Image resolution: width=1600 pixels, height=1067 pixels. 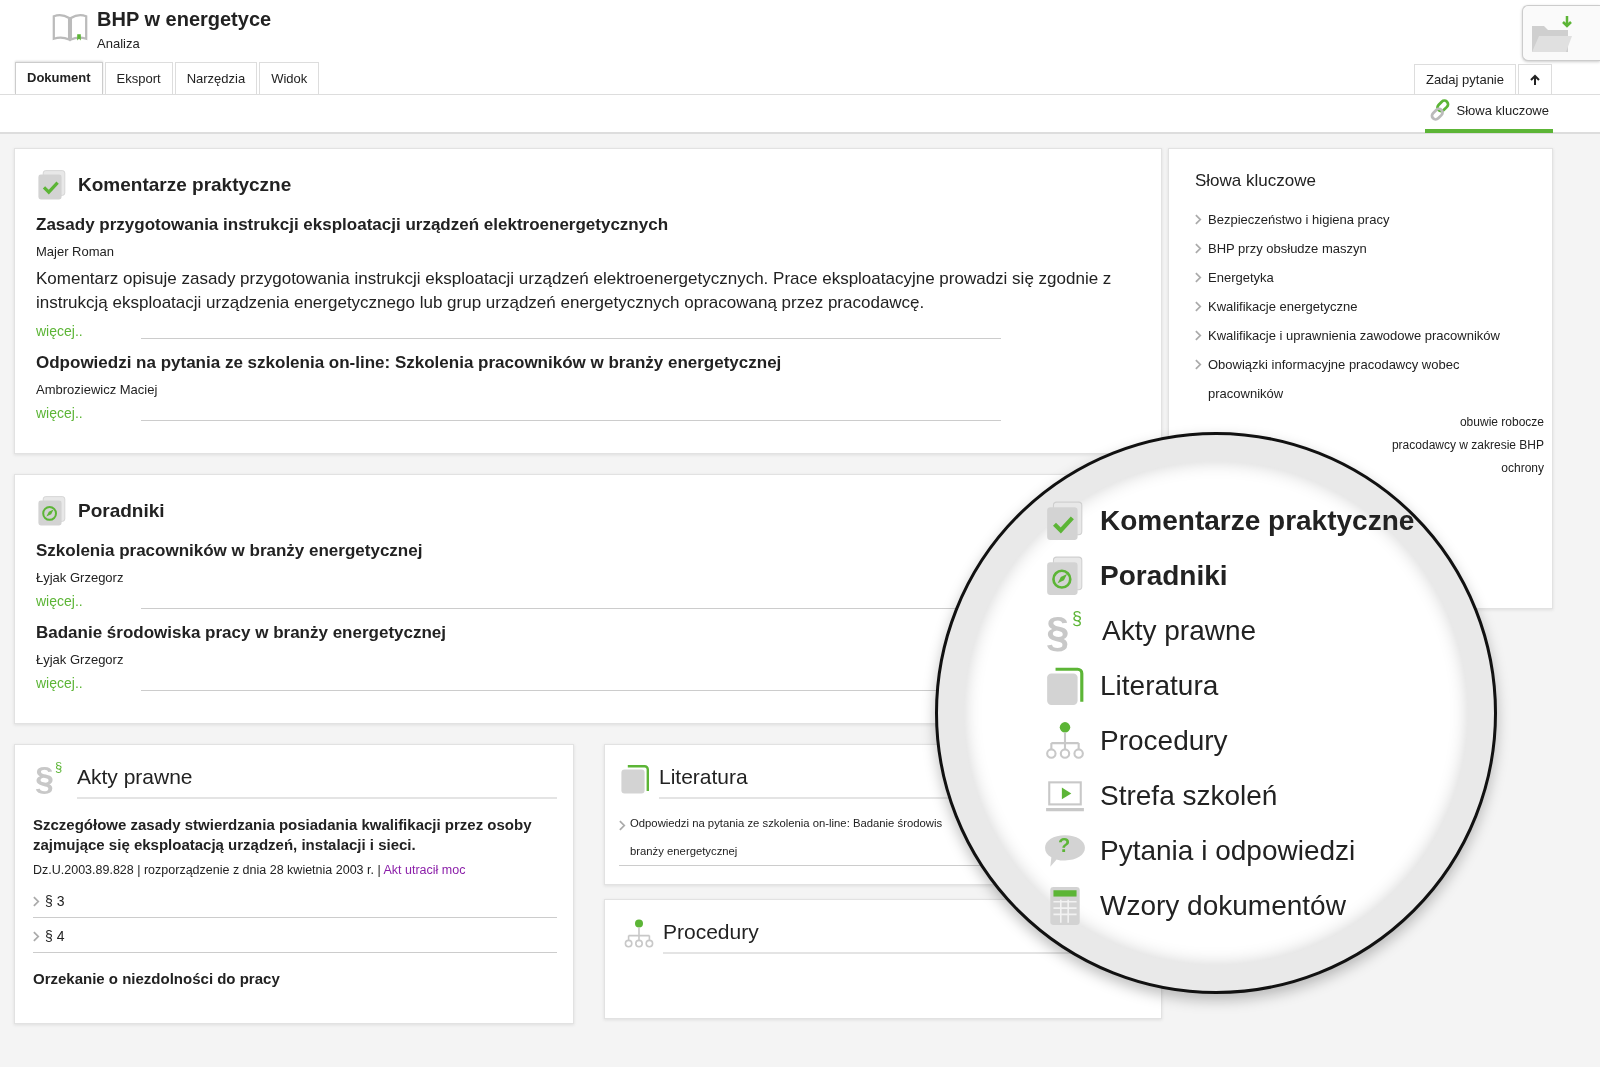 What do you see at coordinates (1256, 181) in the screenshot?
I see `panel-title: Słowa kluczowe` at bounding box center [1256, 181].